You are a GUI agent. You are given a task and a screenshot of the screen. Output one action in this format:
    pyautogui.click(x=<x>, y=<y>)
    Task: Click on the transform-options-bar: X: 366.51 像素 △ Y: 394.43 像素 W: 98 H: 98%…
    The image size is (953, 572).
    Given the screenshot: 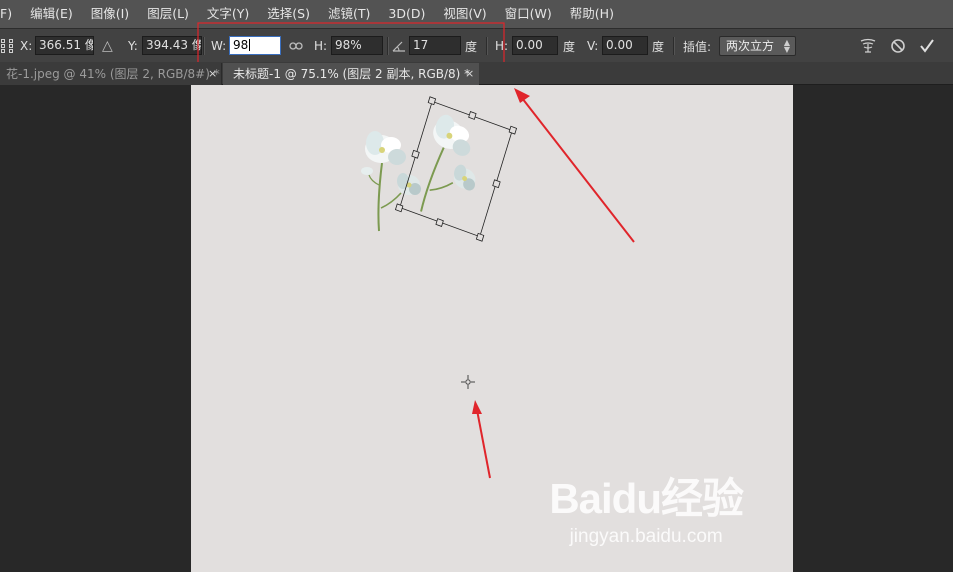 What is the action you would take?
    pyautogui.click(x=476, y=44)
    